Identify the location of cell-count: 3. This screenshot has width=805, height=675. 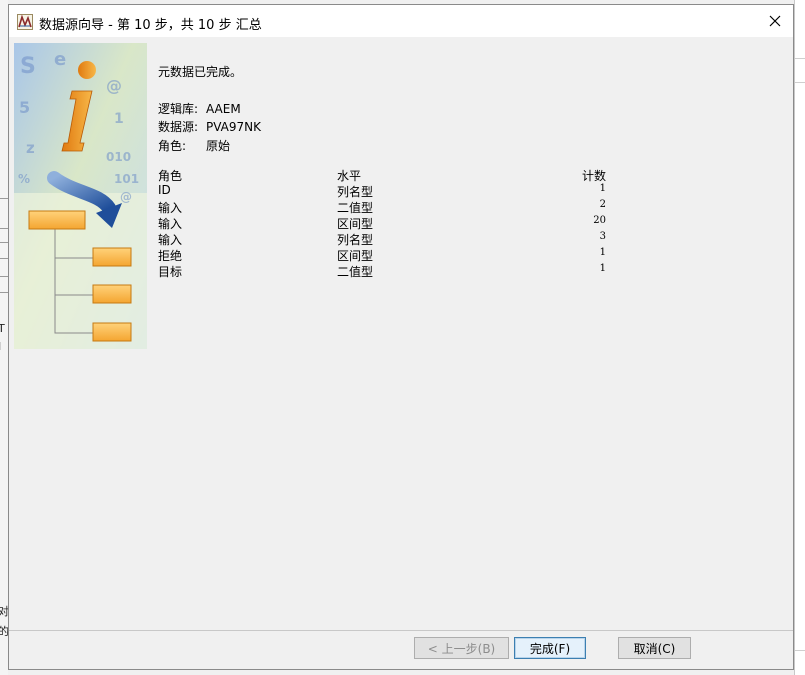
(602, 236).